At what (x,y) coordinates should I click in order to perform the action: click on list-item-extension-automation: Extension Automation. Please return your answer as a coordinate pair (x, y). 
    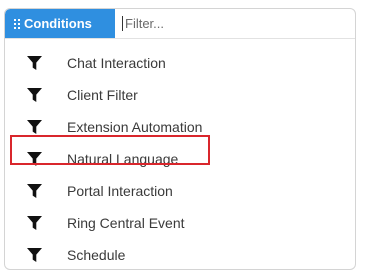
    Looking at the image, I should click on (180, 127).